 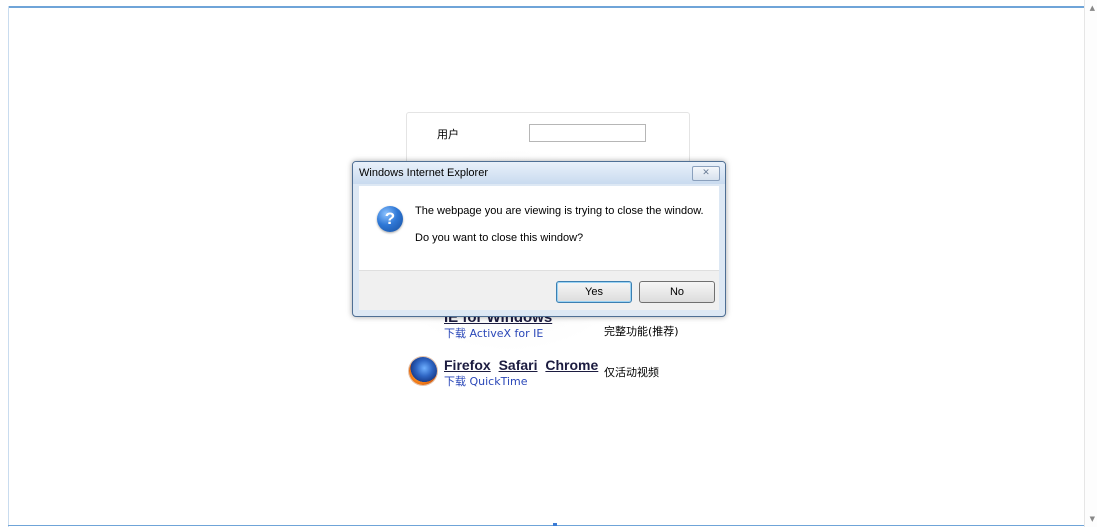 What do you see at coordinates (499, 381) in the screenshot?
I see `quicktime-download-link: QuickTime` at bounding box center [499, 381].